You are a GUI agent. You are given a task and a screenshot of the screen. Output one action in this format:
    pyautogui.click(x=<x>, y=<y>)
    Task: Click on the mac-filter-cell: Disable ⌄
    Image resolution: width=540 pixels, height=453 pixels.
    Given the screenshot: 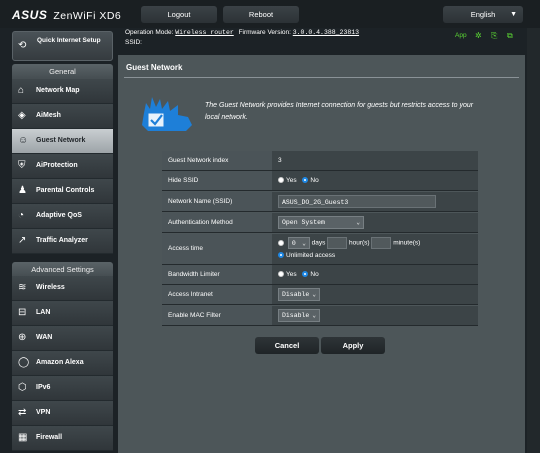 What is the action you would take?
    pyautogui.click(x=375, y=315)
    